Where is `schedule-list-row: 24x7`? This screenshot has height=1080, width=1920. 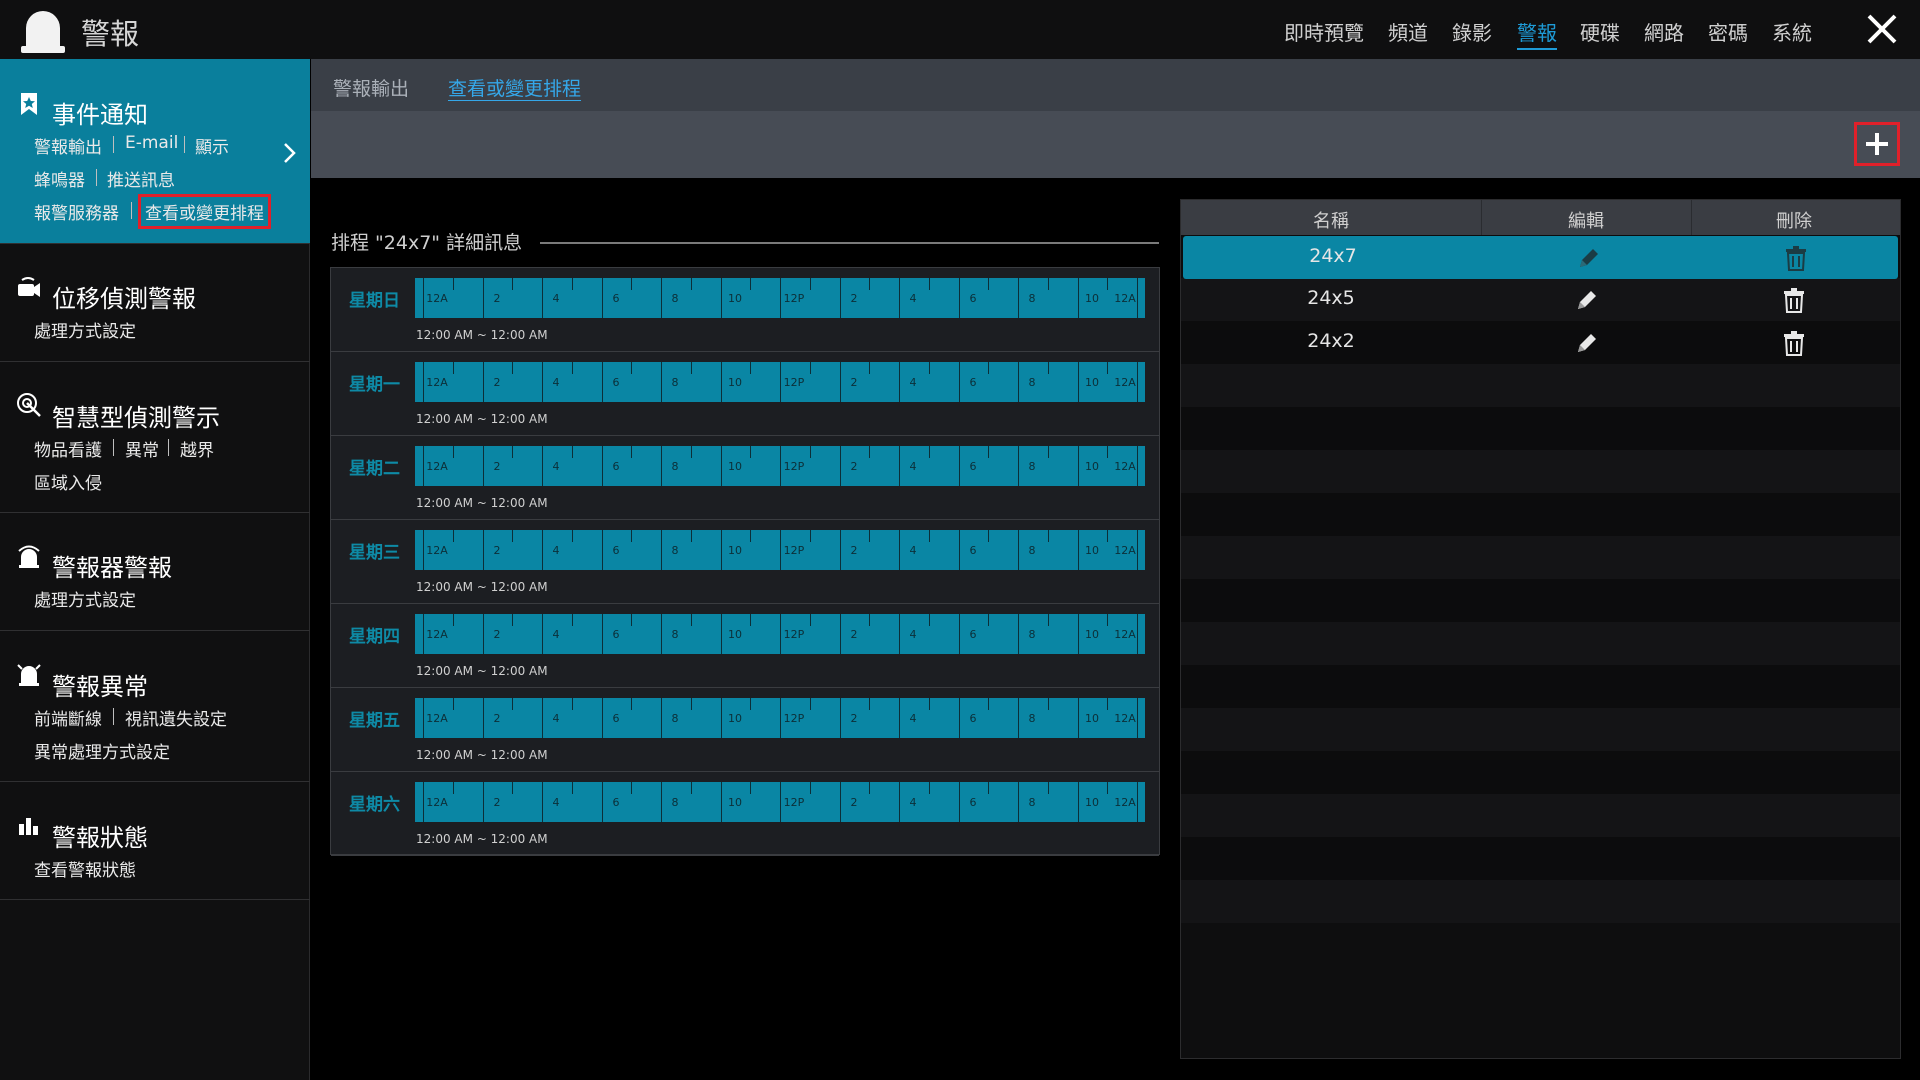 schedule-list-row: 24x7 is located at coordinates (1540, 257).